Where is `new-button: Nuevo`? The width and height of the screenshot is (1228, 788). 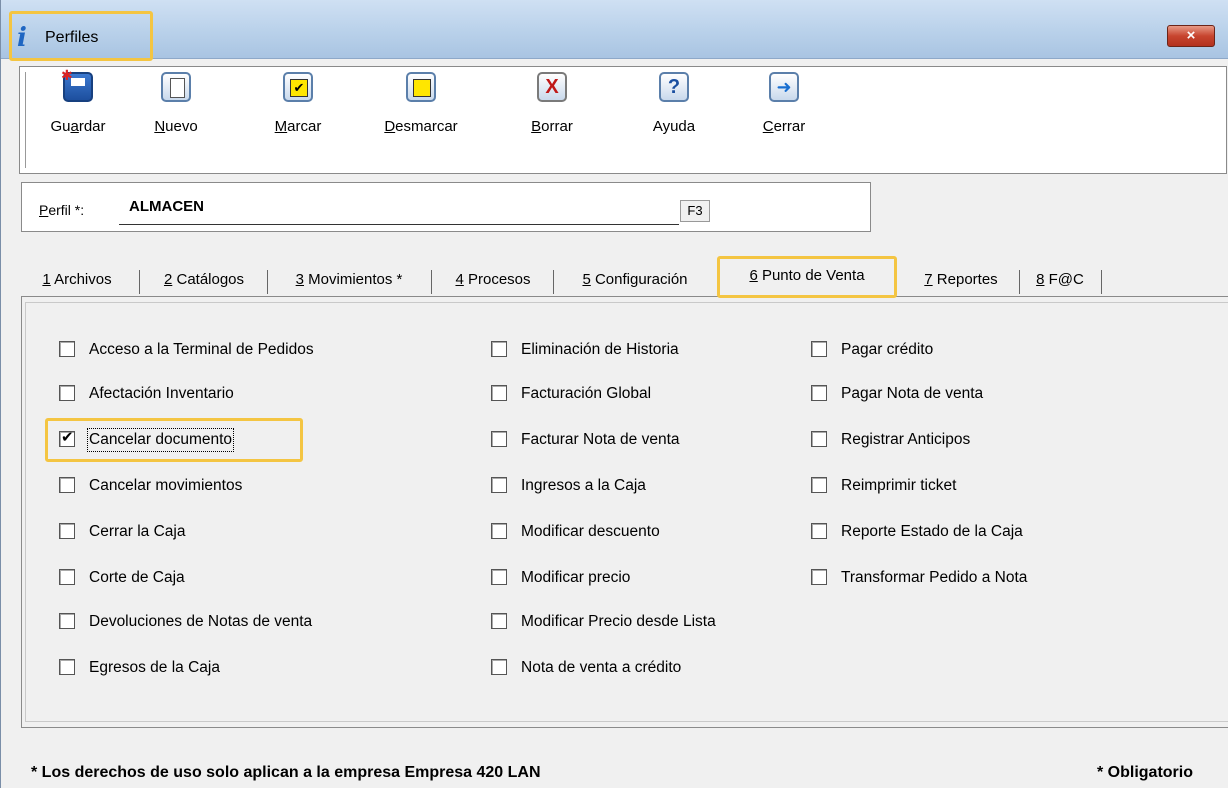
new-button: Nuevo is located at coordinates (176, 103).